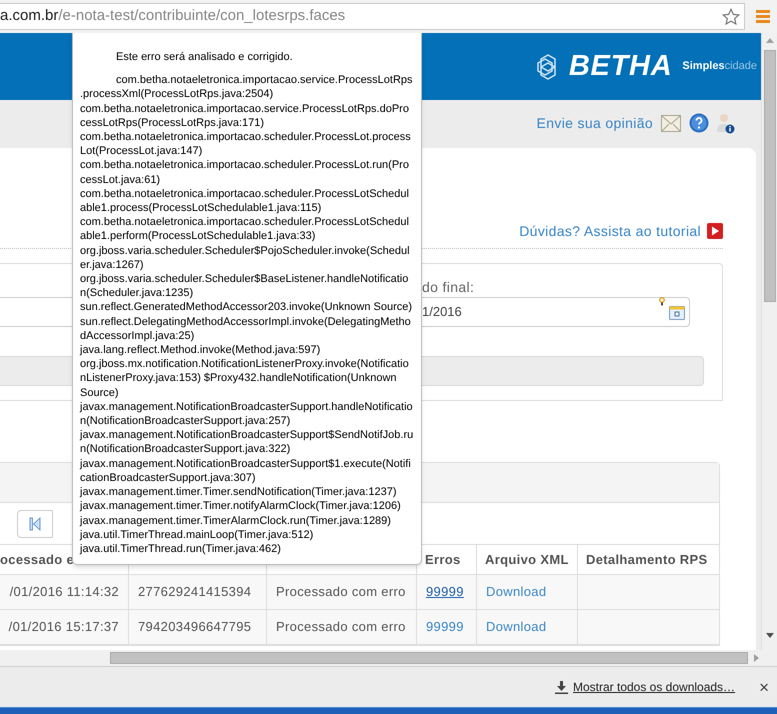 This screenshot has width=777, height=714. What do you see at coordinates (195, 627) in the screenshot?
I see `table-cell-text: 794203496647795` at bounding box center [195, 627].